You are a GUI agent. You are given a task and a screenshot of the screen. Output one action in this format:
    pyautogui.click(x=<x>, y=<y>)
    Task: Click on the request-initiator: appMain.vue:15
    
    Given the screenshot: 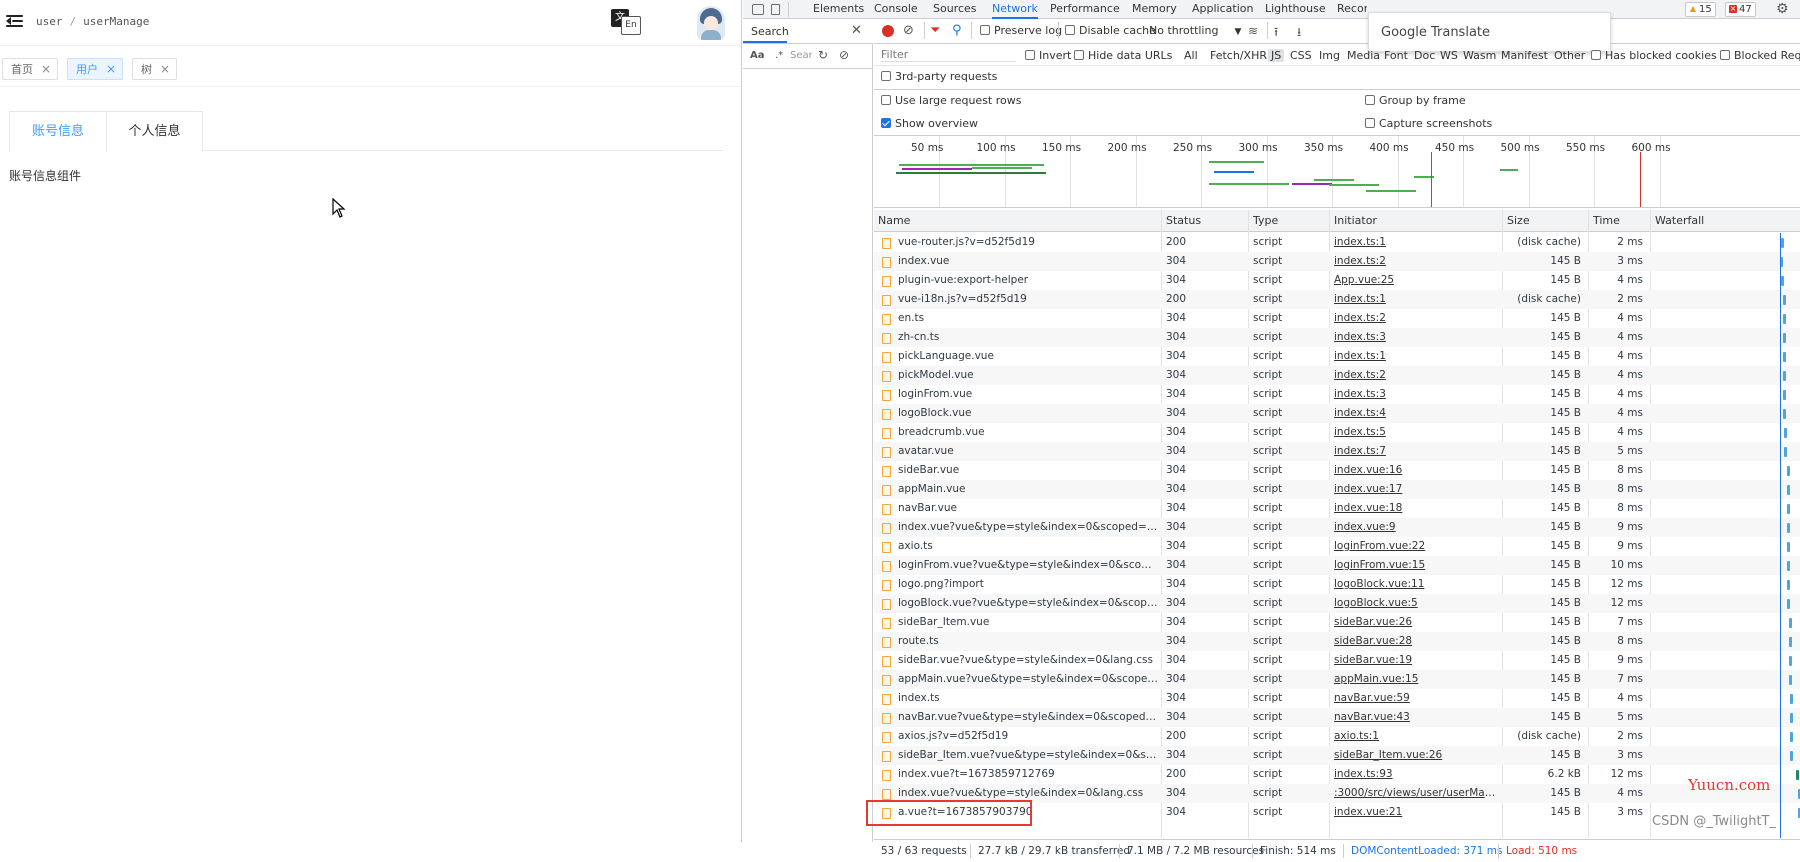 What is the action you would take?
    pyautogui.click(x=1414, y=679)
    